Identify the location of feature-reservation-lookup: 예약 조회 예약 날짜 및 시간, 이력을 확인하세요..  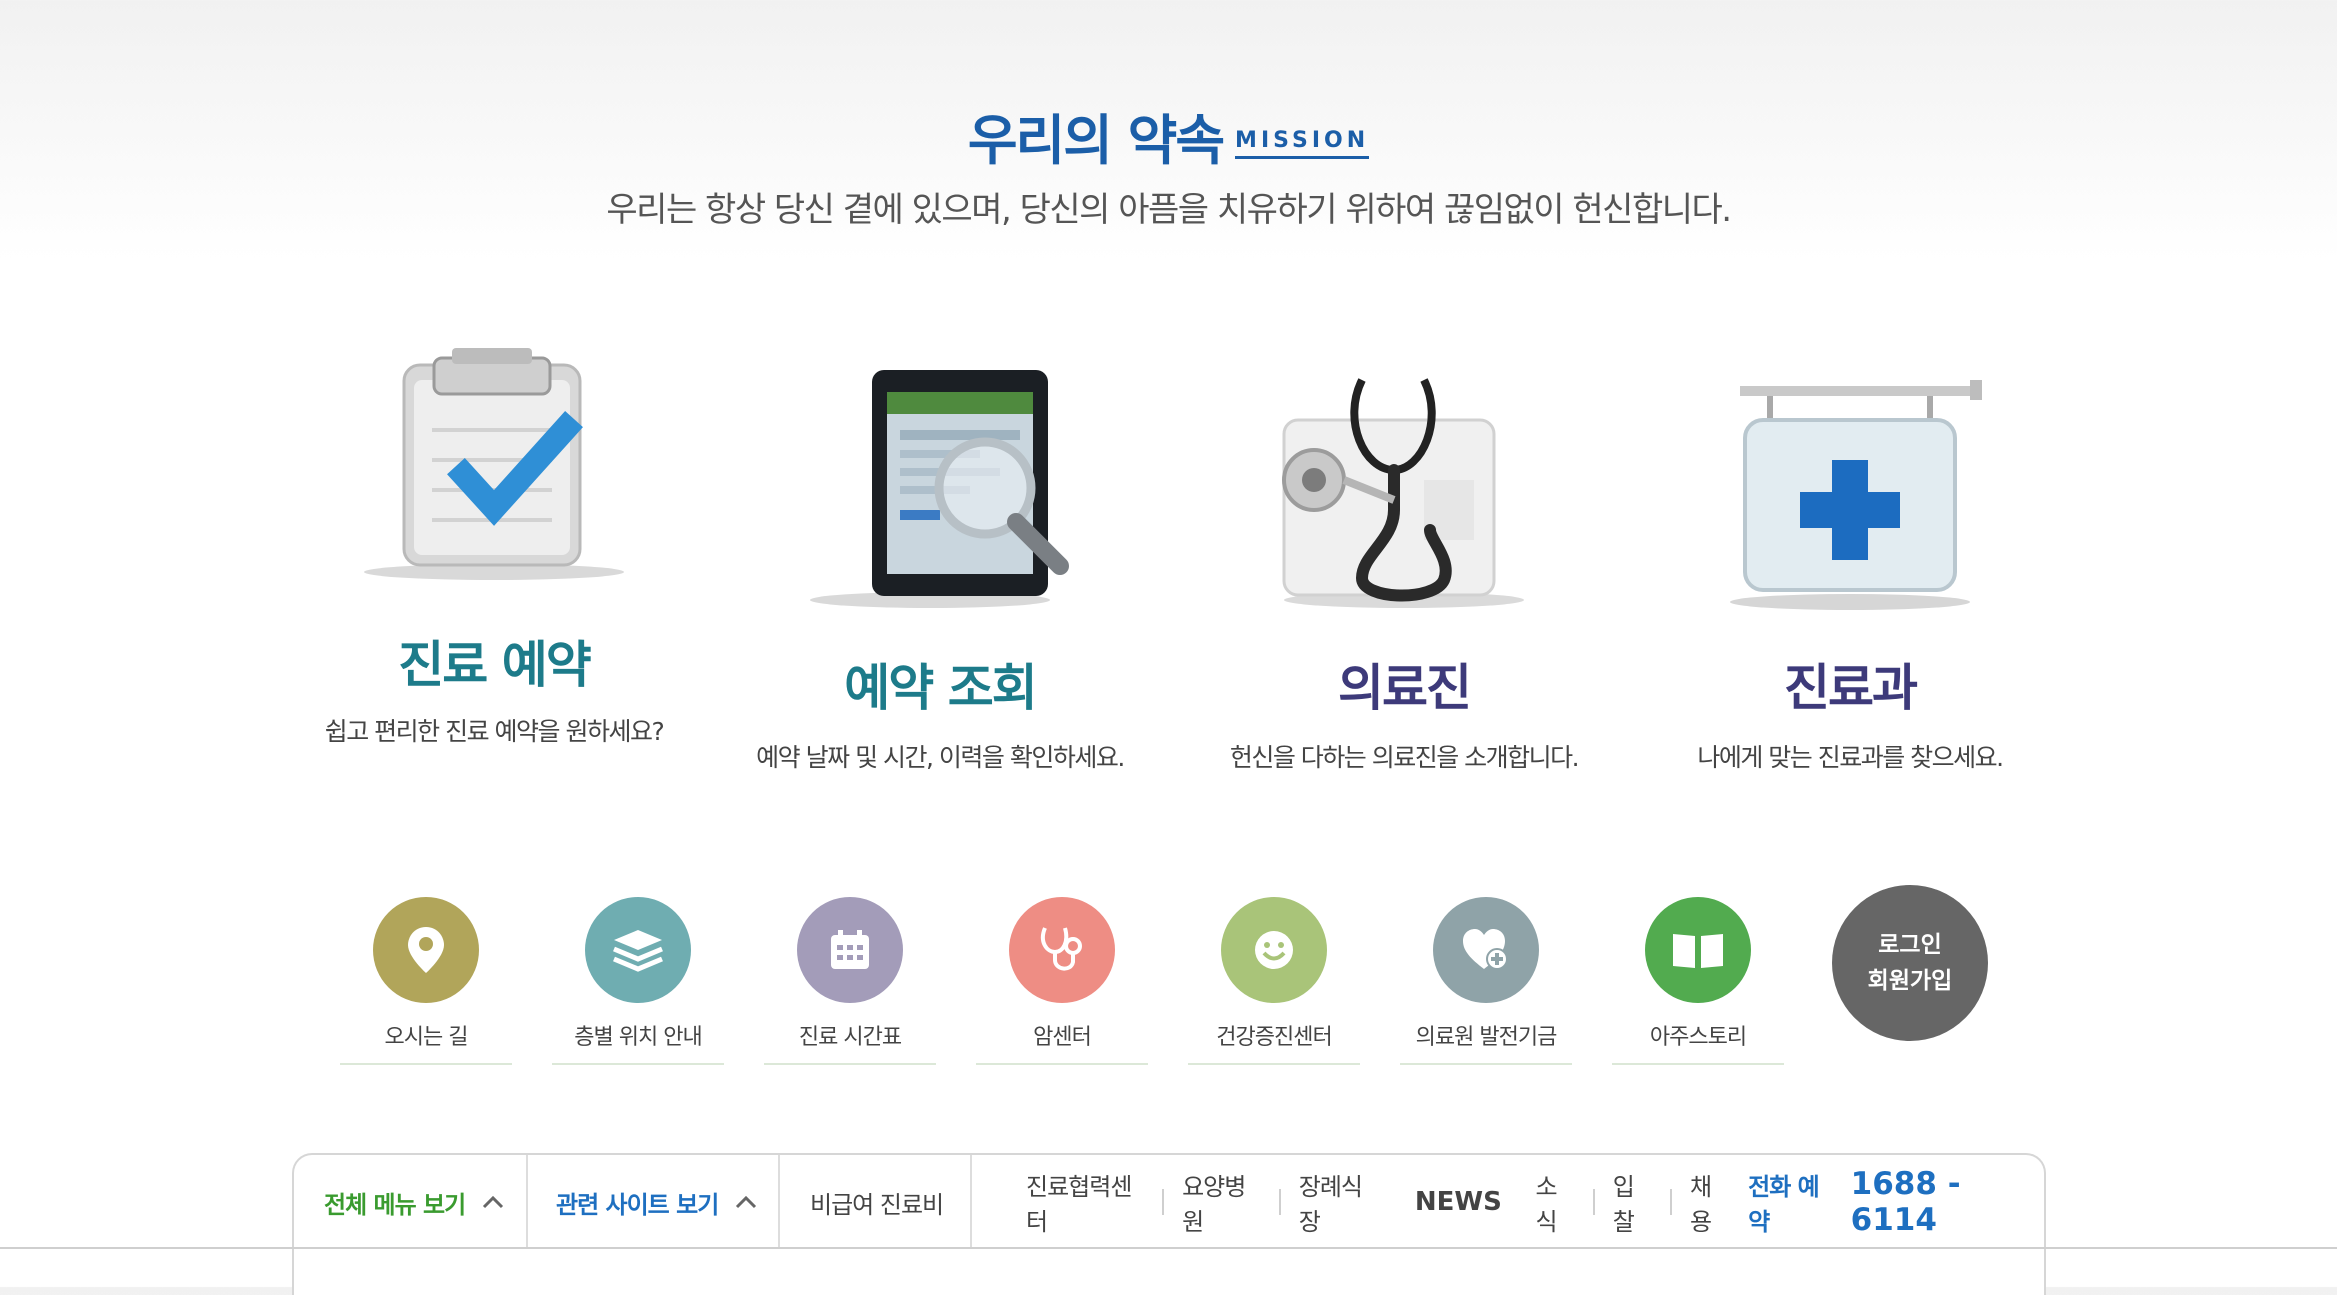
(940, 565).